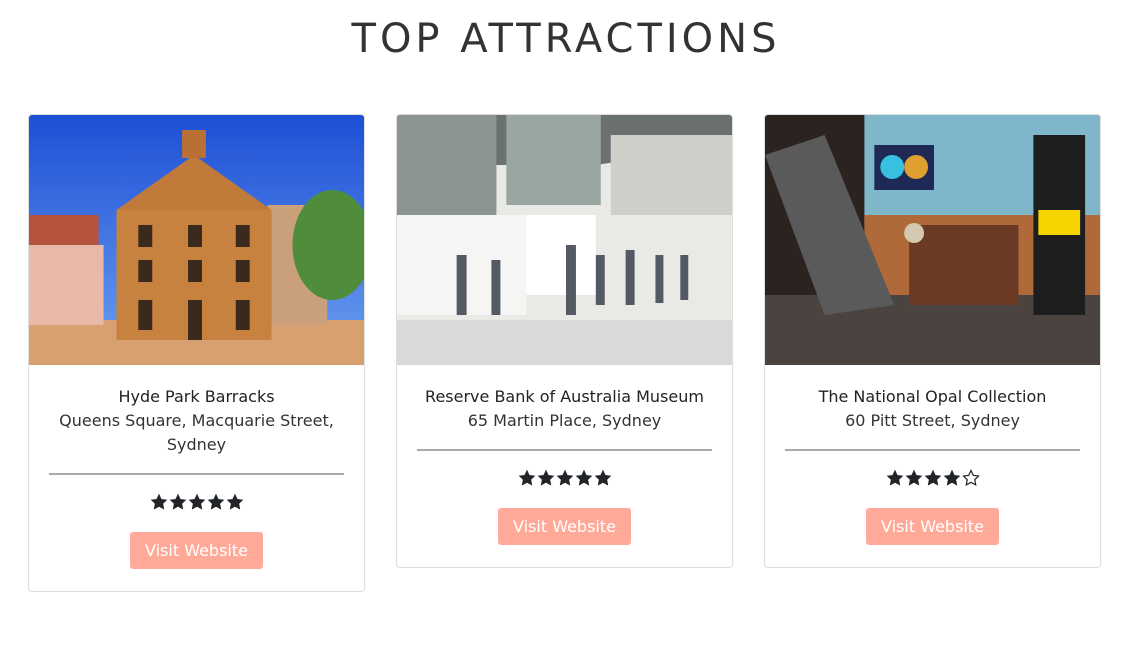 The width and height of the screenshot is (1132, 648). What do you see at coordinates (970, 479) in the screenshot?
I see `star-empty-icon` at bounding box center [970, 479].